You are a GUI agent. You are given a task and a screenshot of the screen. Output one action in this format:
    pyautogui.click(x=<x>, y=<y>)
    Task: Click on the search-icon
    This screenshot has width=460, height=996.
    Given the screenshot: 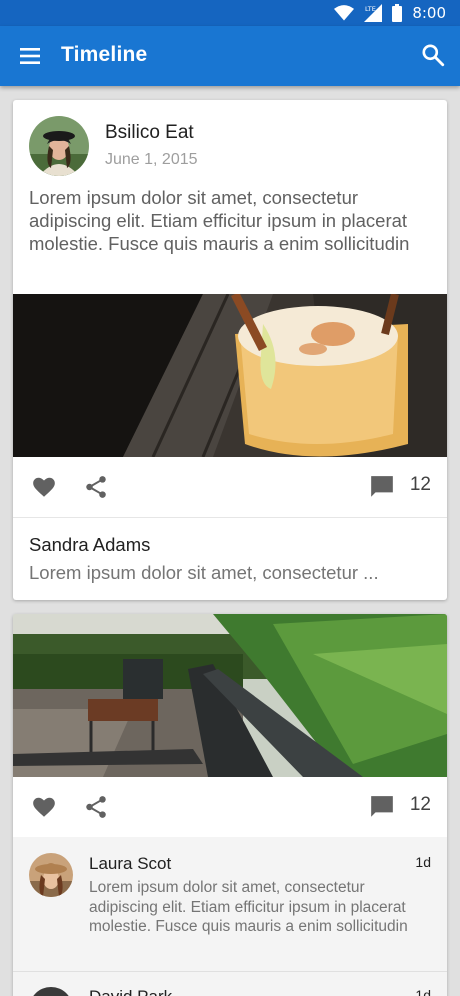 What is the action you would take?
    pyautogui.click(x=433, y=55)
    